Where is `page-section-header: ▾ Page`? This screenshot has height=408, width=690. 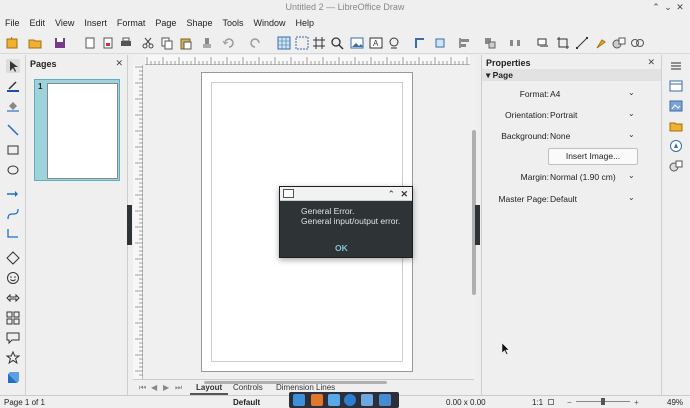 page-section-header: ▾ Page is located at coordinates (571, 75).